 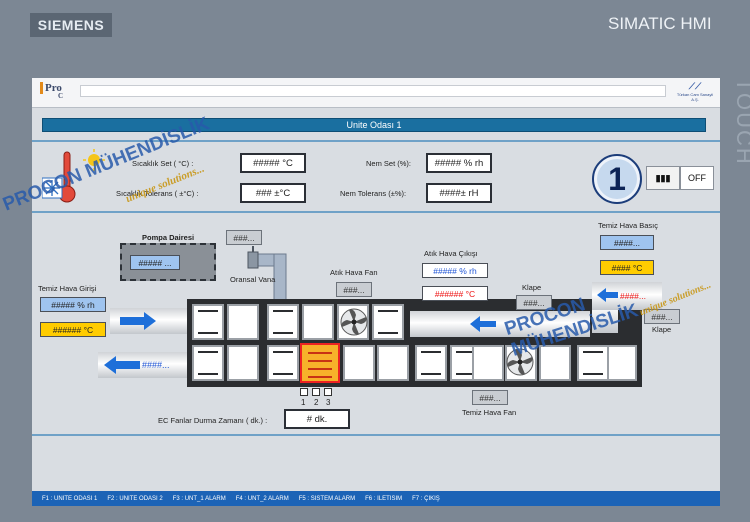 What do you see at coordinates (327, 499) in the screenshot?
I see `fkey-f5: F5 : SISTEM ALARM` at bounding box center [327, 499].